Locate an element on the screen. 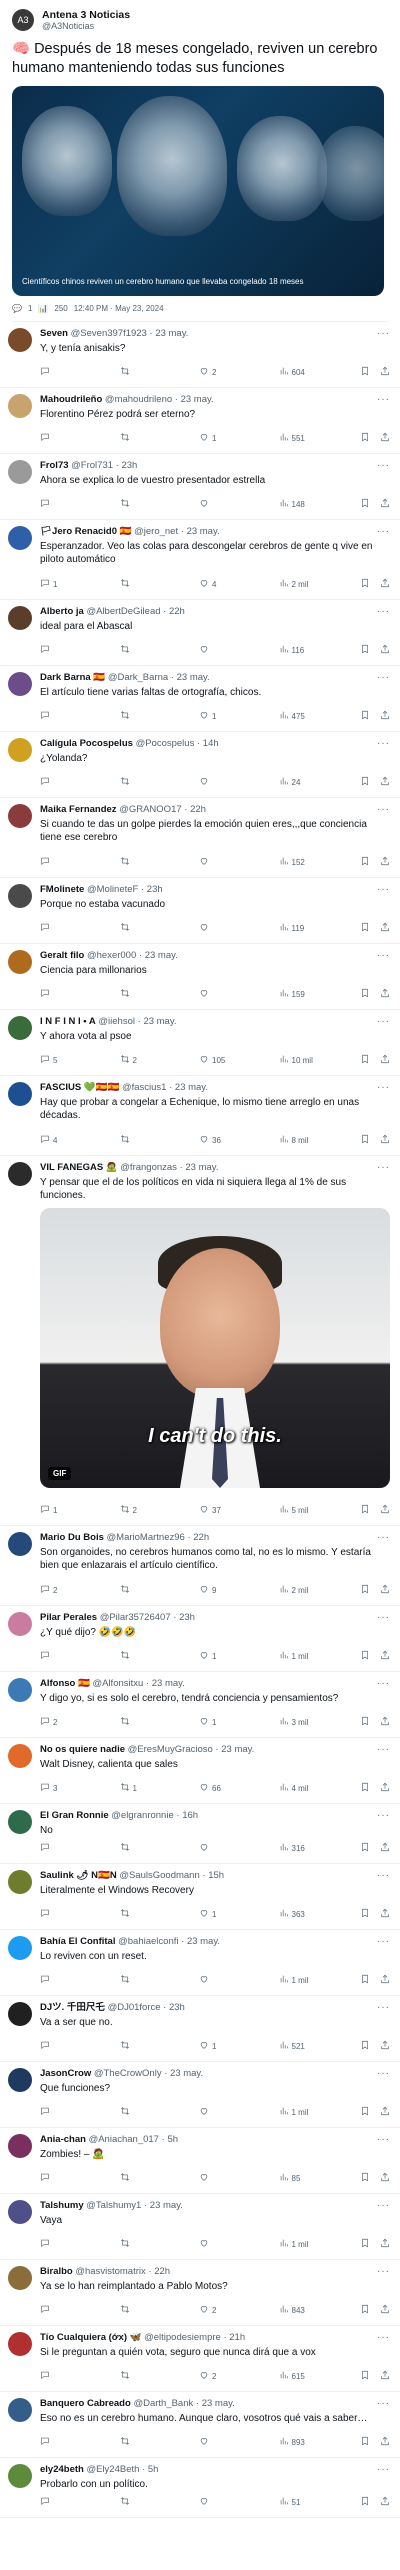 The image size is (400, 2570). reply-time: 14h is located at coordinates (211, 743).